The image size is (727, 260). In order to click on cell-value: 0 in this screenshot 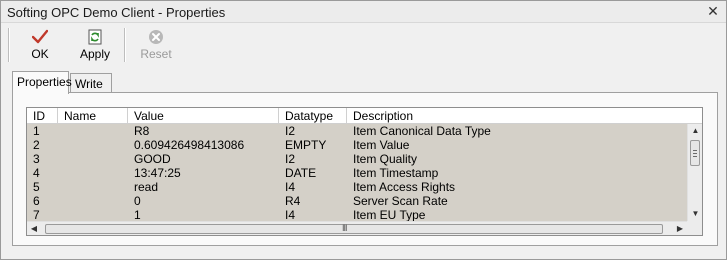, I will do `click(137, 201)`.